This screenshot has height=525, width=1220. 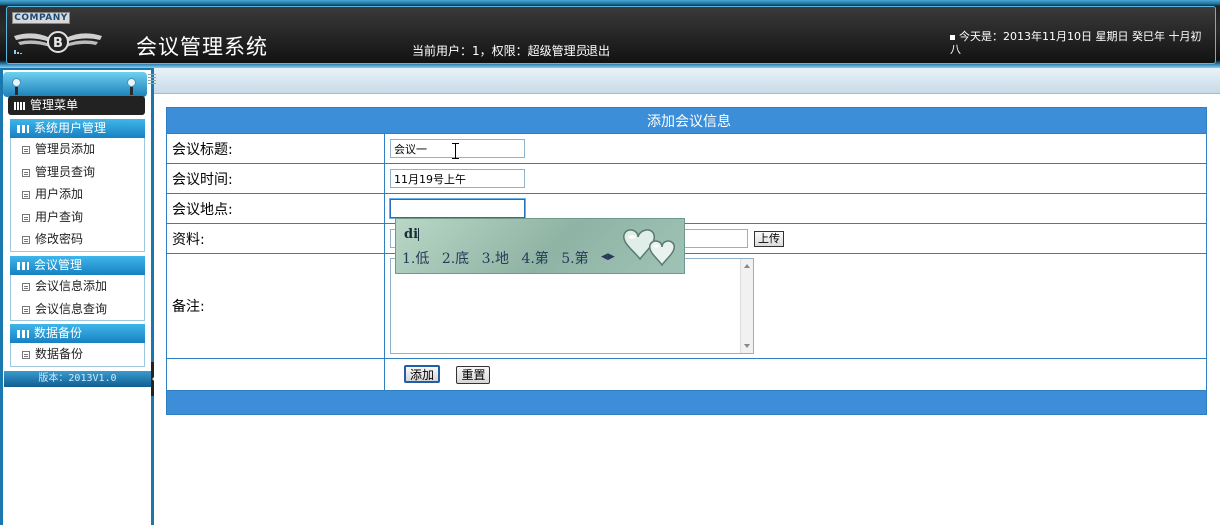 I want to click on ime-page-arrows-icon: ◀▶, so click(x=608, y=257).